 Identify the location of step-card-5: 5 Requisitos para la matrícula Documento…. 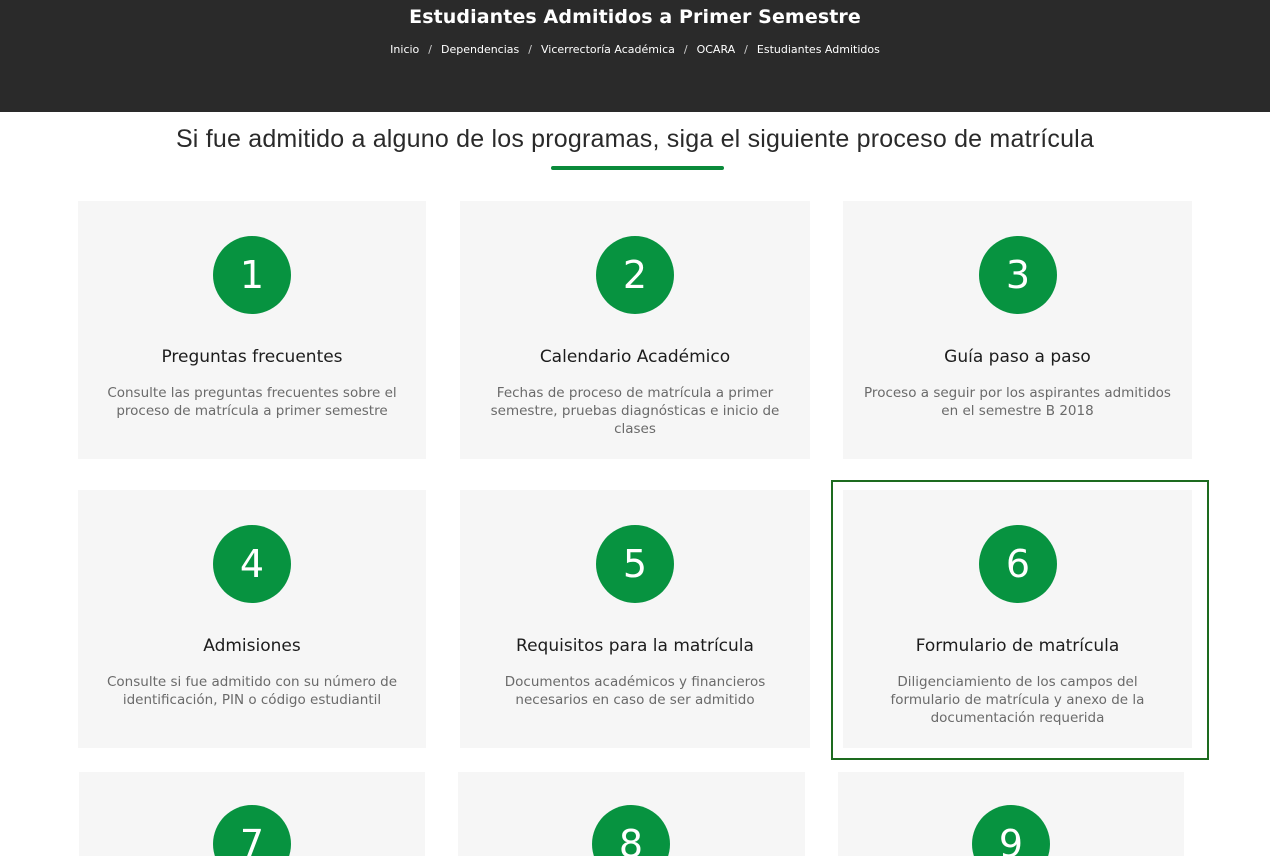
(635, 619).